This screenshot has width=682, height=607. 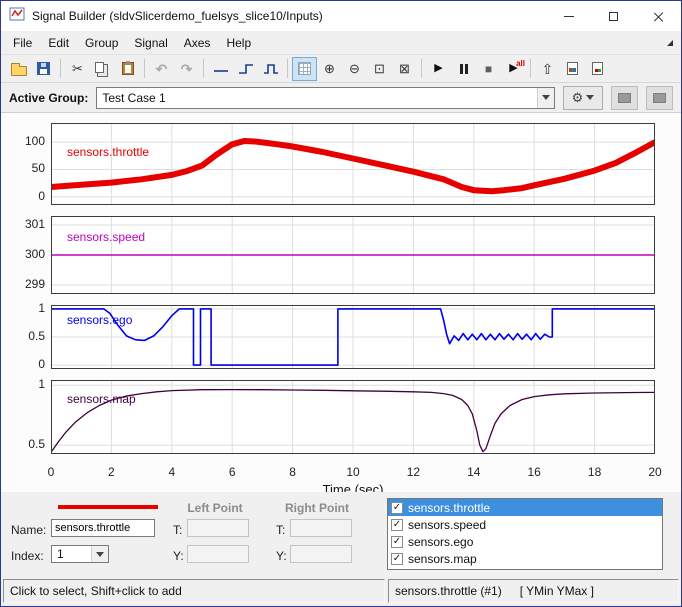 I want to click on signal-label: sensors.throttle, so click(x=108, y=152).